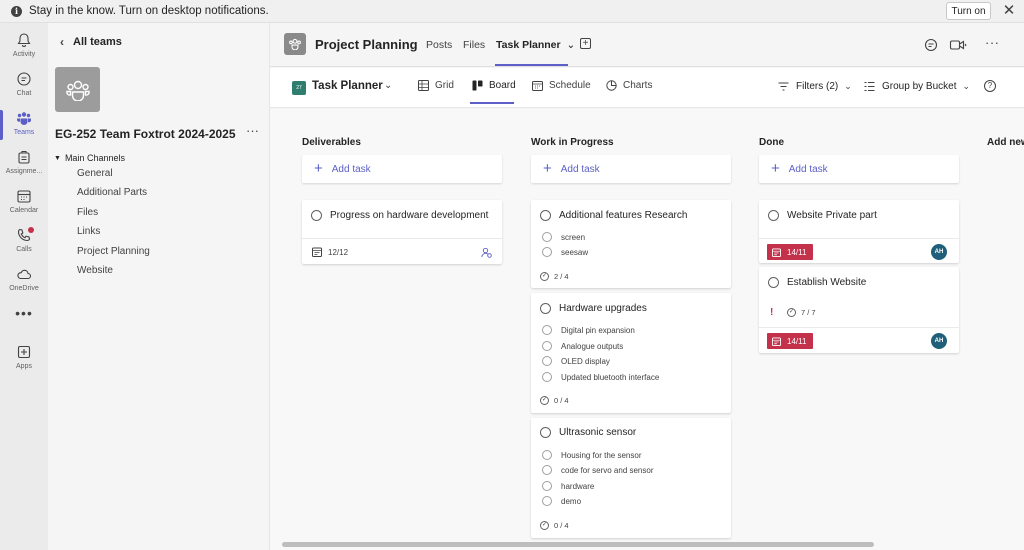 This screenshot has width=1024, height=550. What do you see at coordinates (24, 132) in the screenshot?
I see `rail-label: Teams` at bounding box center [24, 132].